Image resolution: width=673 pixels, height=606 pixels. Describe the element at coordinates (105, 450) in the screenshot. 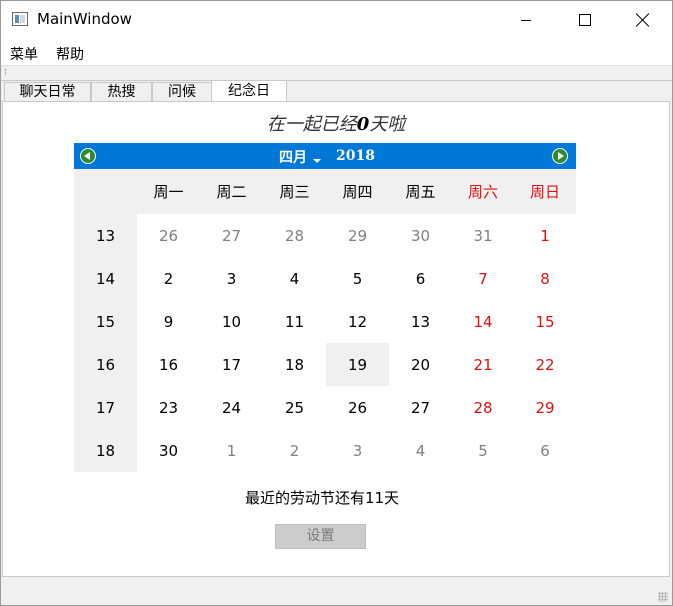

I see `week-number: 18` at that location.